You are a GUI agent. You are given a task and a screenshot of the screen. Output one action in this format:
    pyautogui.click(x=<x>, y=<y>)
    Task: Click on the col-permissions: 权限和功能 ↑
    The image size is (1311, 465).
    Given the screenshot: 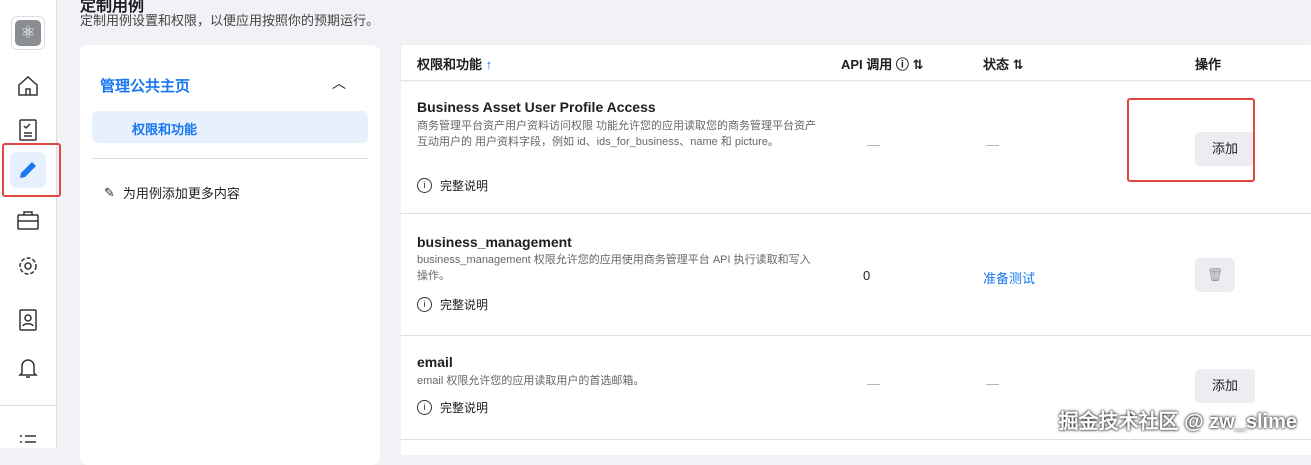 What is the action you would take?
    pyautogui.click(x=454, y=63)
    